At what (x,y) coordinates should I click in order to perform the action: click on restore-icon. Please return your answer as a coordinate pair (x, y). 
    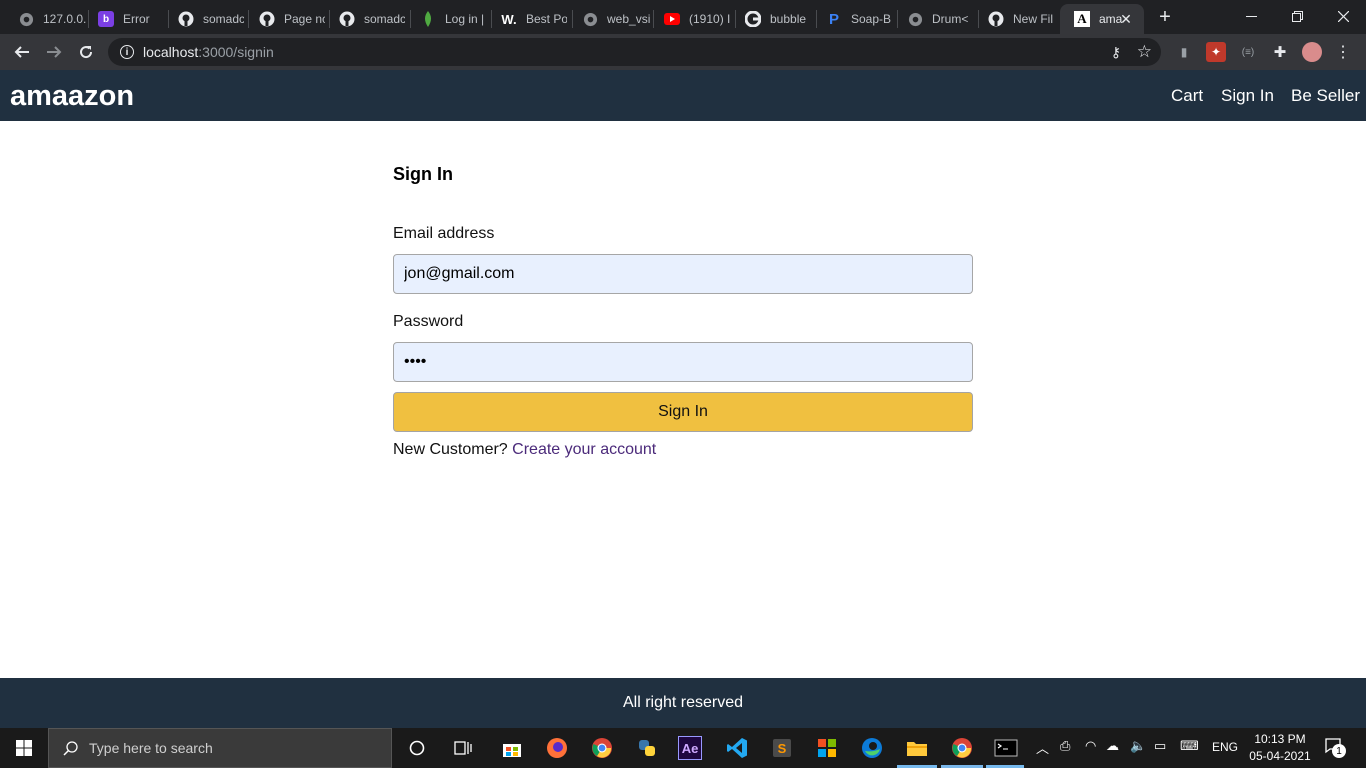
    Looking at the image, I should click on (1297, 16).